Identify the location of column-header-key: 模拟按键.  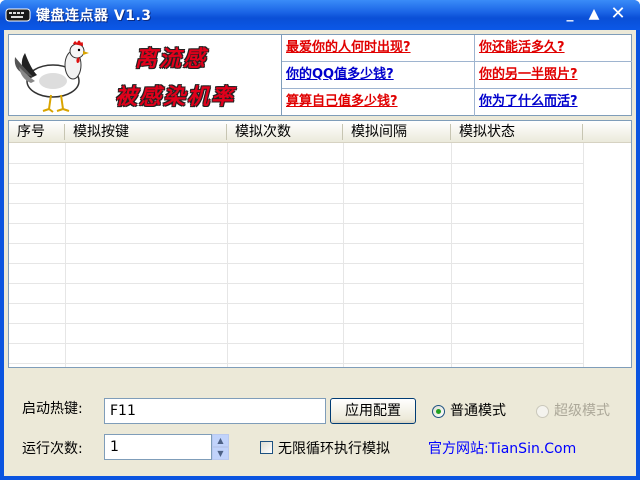
(146, 132).